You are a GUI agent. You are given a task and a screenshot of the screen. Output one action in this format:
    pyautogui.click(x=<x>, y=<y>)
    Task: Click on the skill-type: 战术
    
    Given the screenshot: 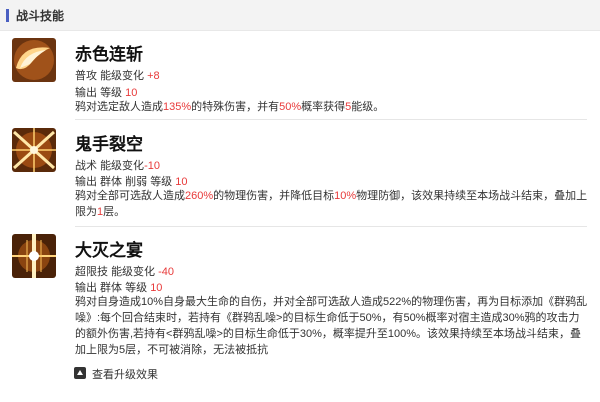 What is the action you would take?
    pyautogui.click(x=86, y=166)
    